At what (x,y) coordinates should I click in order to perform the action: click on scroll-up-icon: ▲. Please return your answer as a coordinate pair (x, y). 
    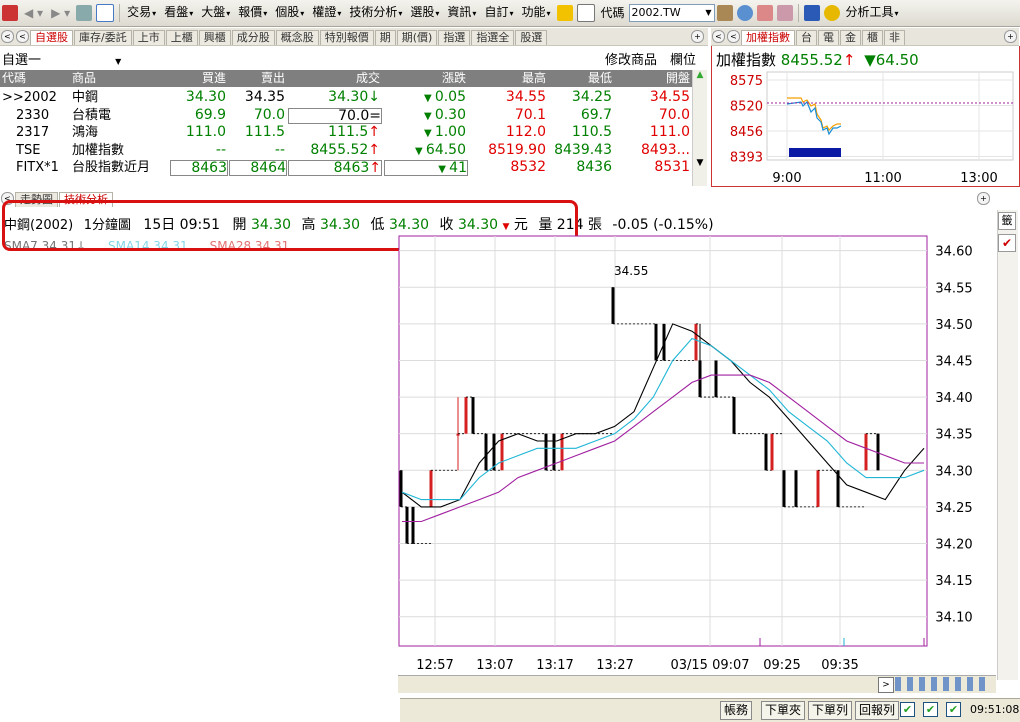
    Looking at the image, I should click on (700, 77).